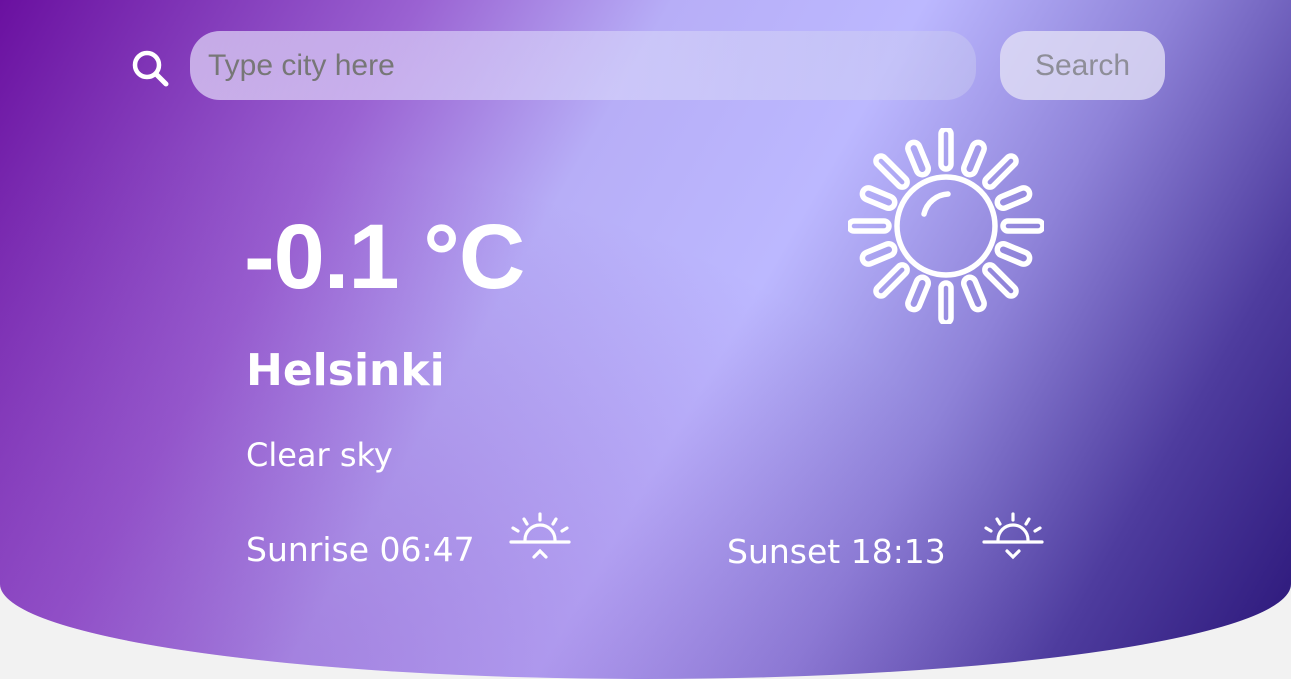  I want to click on sunset-icon, so click(1013, 536).